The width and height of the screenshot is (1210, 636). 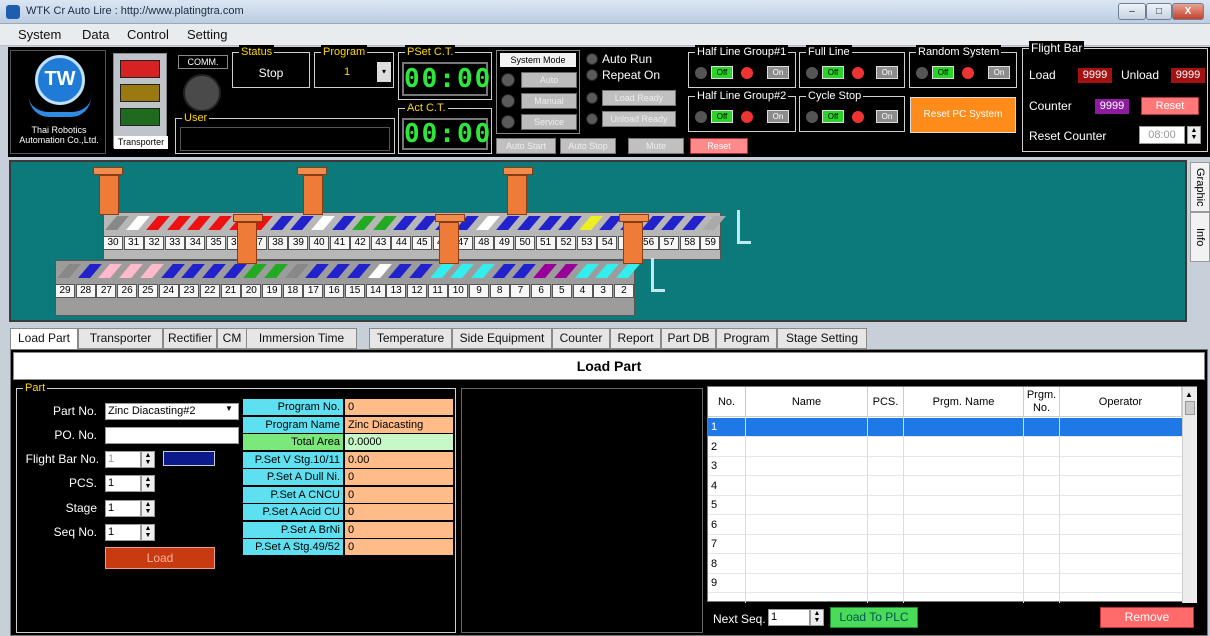 I want to click on tank-slot: 12, so click(x=416, y=291).